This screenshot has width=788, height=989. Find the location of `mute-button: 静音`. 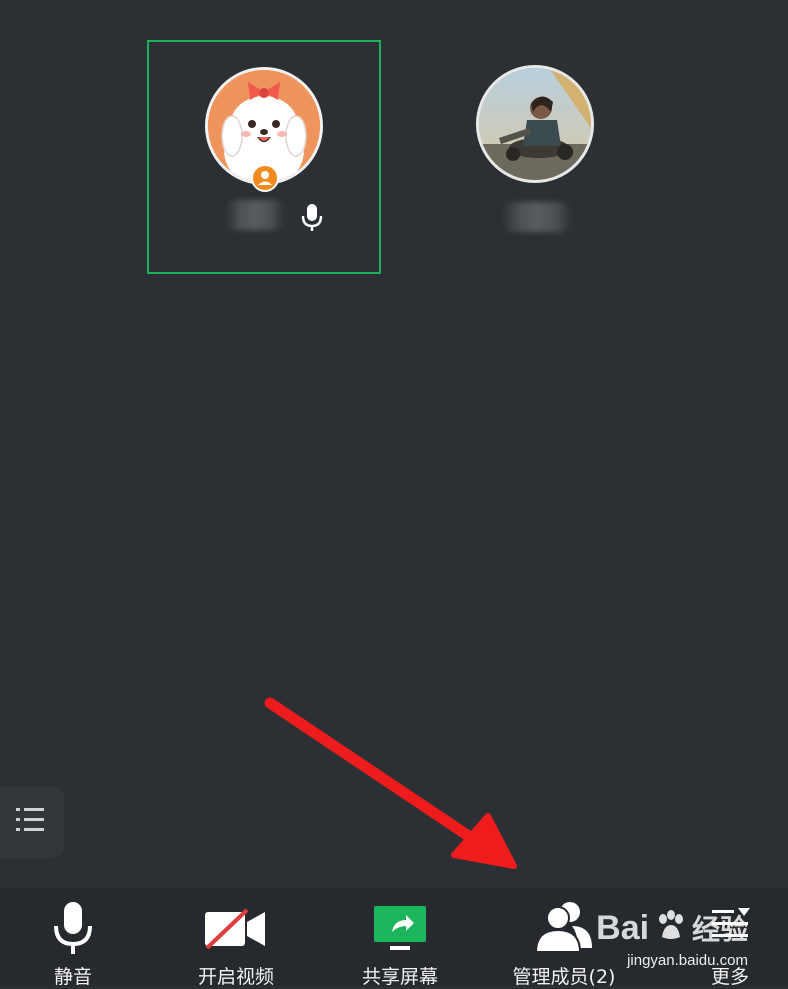

mute-button: 静音 is located at coordinates (73, 938).